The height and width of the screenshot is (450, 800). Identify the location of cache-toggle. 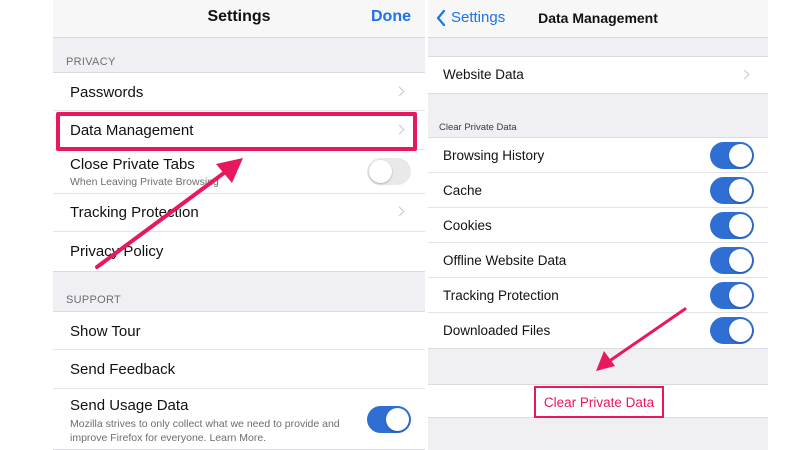
(732, 190).